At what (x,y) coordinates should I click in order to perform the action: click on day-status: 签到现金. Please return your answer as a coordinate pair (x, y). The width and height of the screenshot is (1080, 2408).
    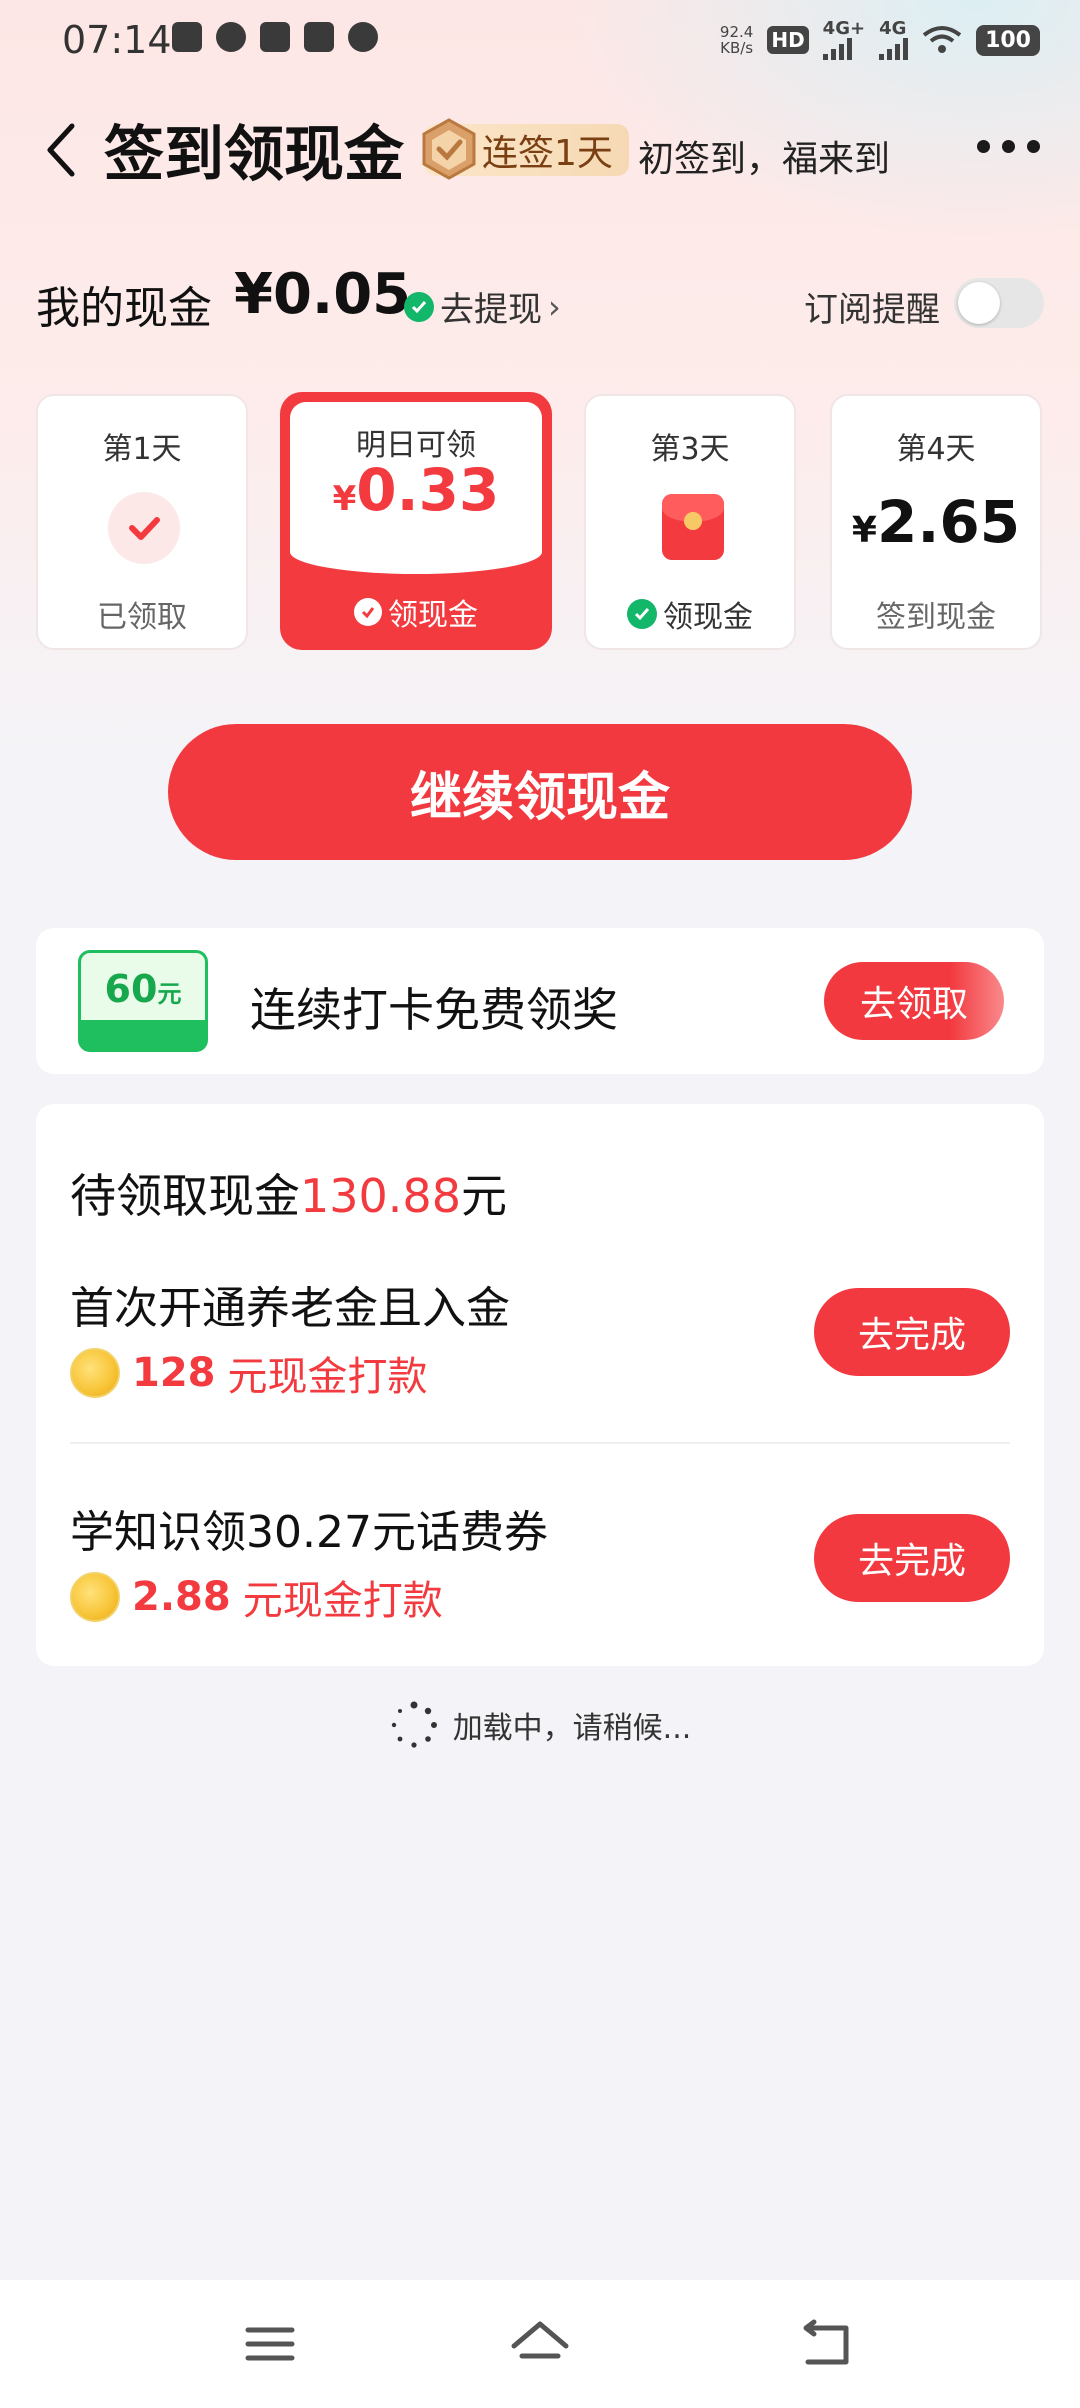
    Looking at the image, I should click on (936, 617).